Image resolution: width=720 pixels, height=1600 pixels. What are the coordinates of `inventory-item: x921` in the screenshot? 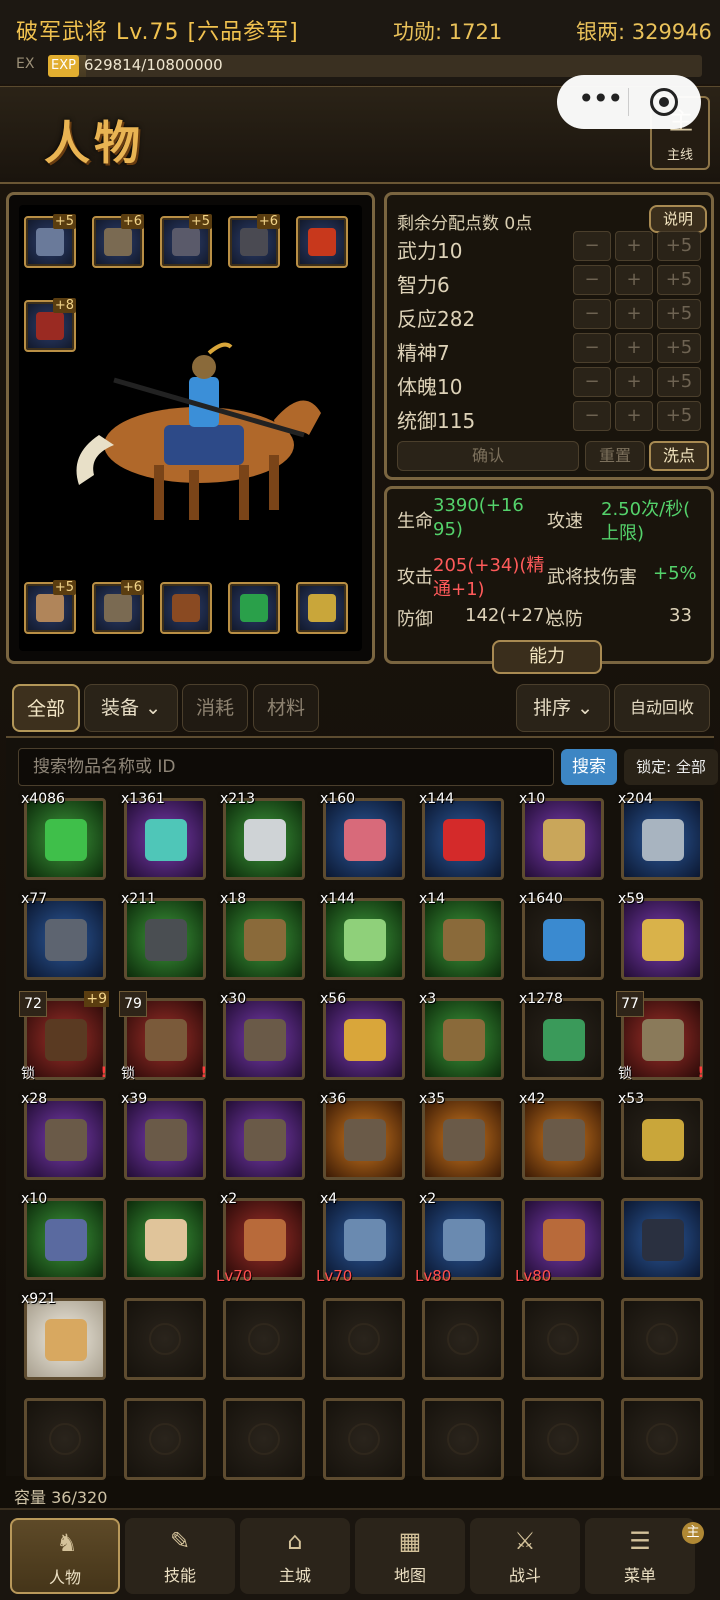 It's located at (63, 1335).